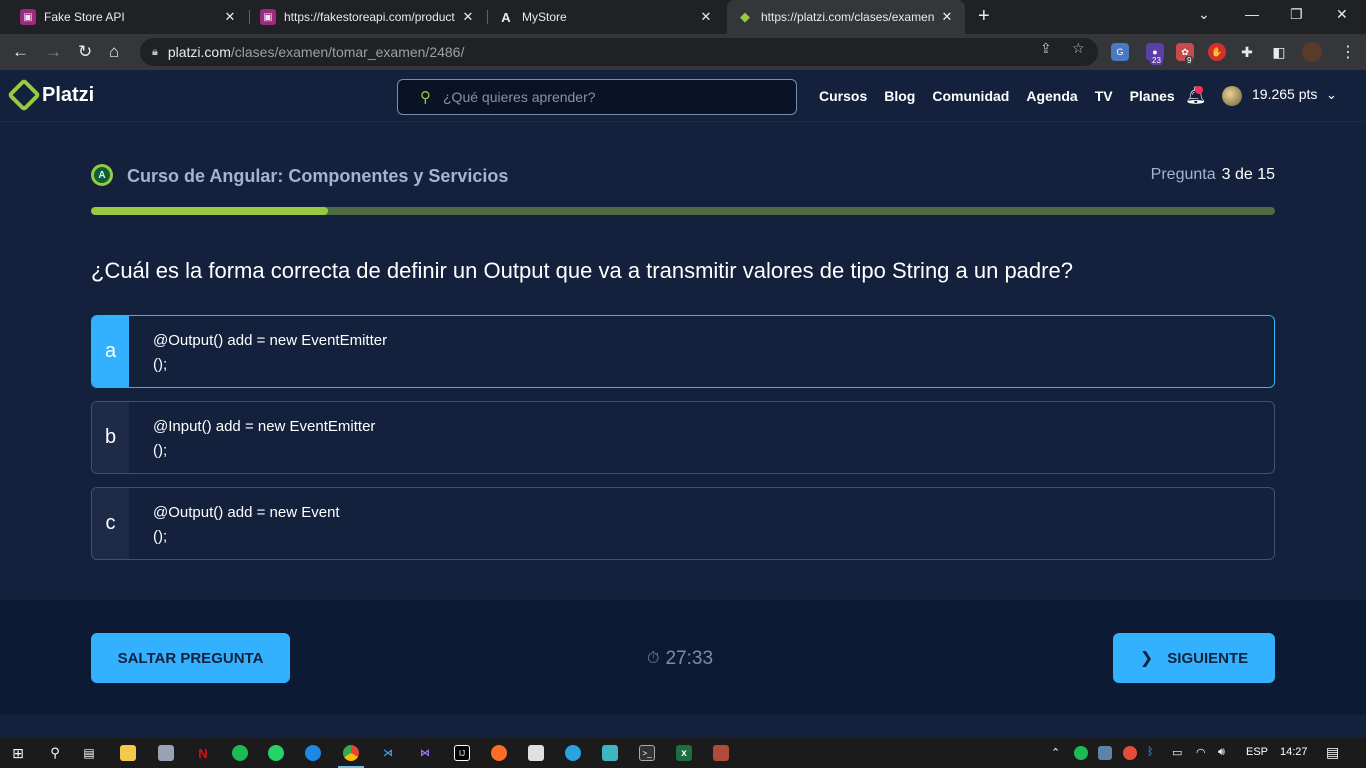 The width and height of the screenshot is (1366, 768). I want to click on fakestore-icon: ▣, so click(28, 17).